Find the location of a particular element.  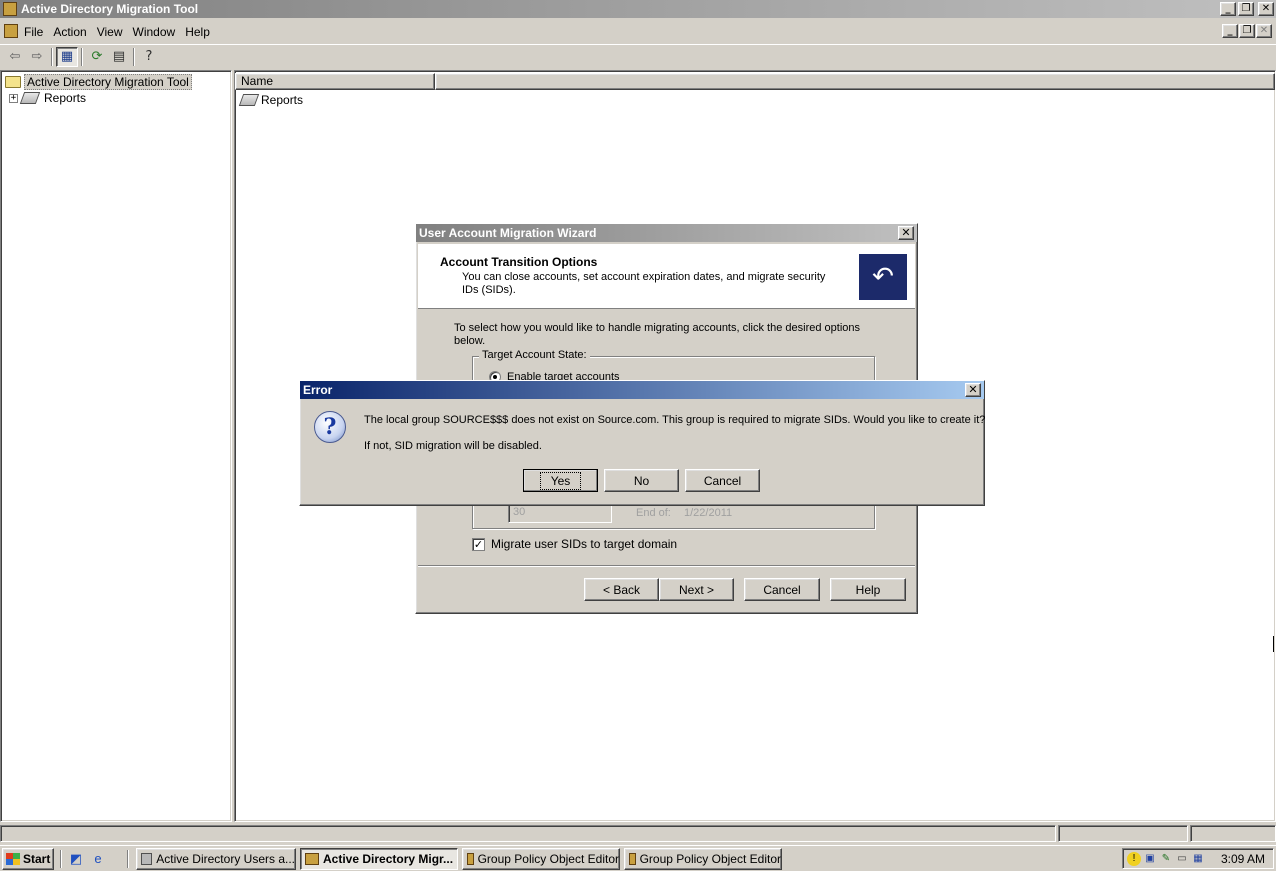

column-header-name: Name is located at coordinates (335, 81).